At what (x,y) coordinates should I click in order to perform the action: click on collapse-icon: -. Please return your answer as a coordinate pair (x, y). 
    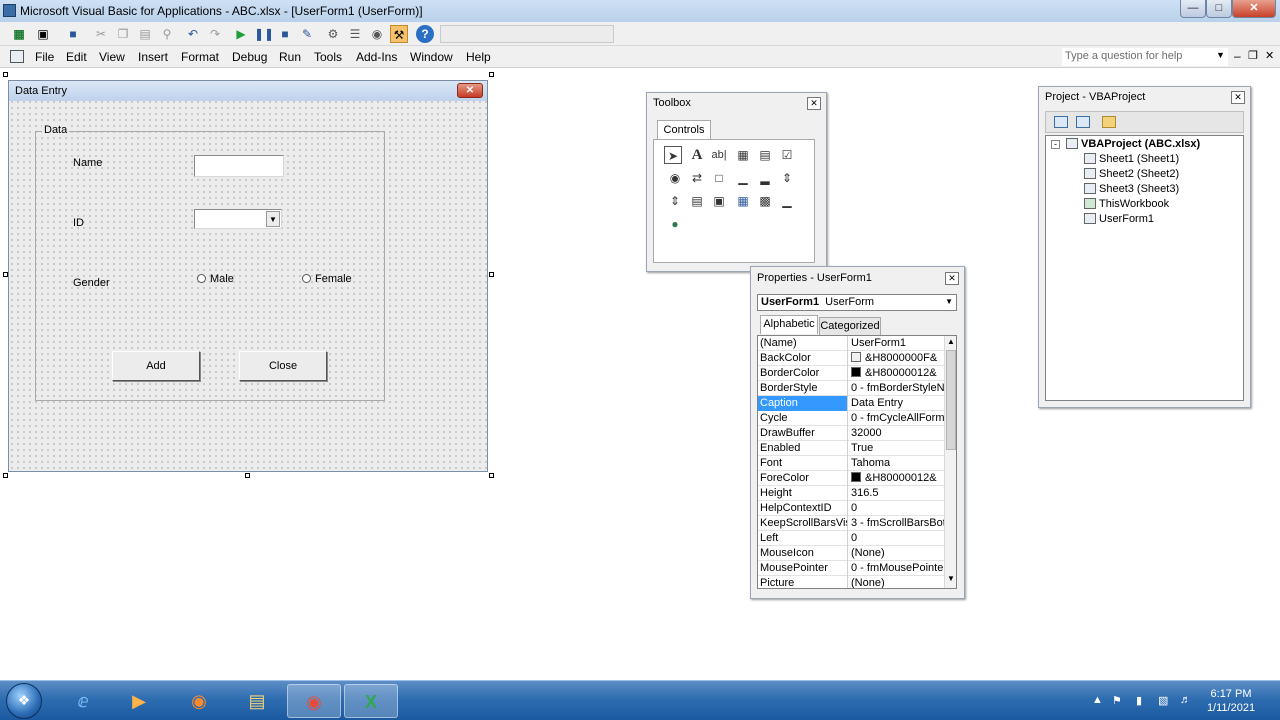
    Looking at the image, I should click on (1055, 144).